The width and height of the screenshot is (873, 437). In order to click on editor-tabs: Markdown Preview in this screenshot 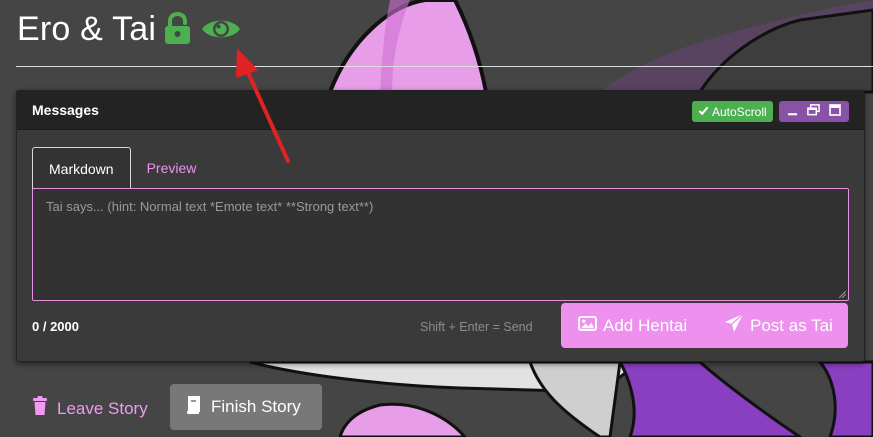, I will do `click(122, 168)`.